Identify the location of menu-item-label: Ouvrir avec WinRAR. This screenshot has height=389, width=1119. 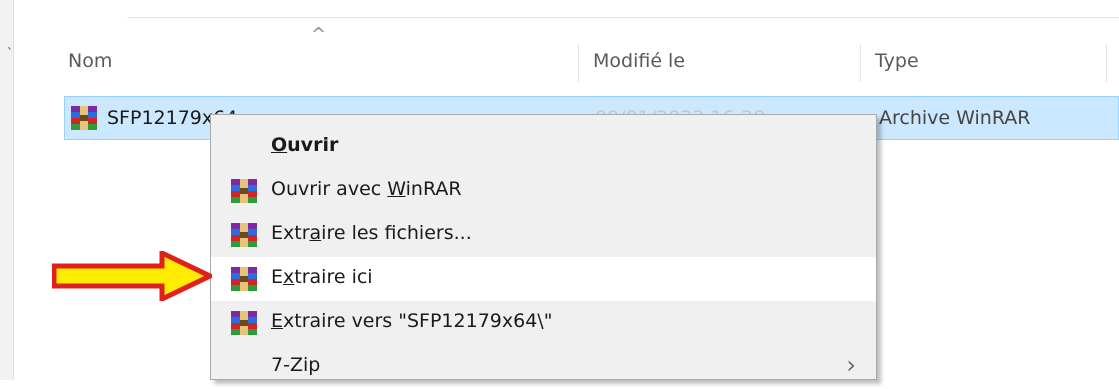
(366, 189).